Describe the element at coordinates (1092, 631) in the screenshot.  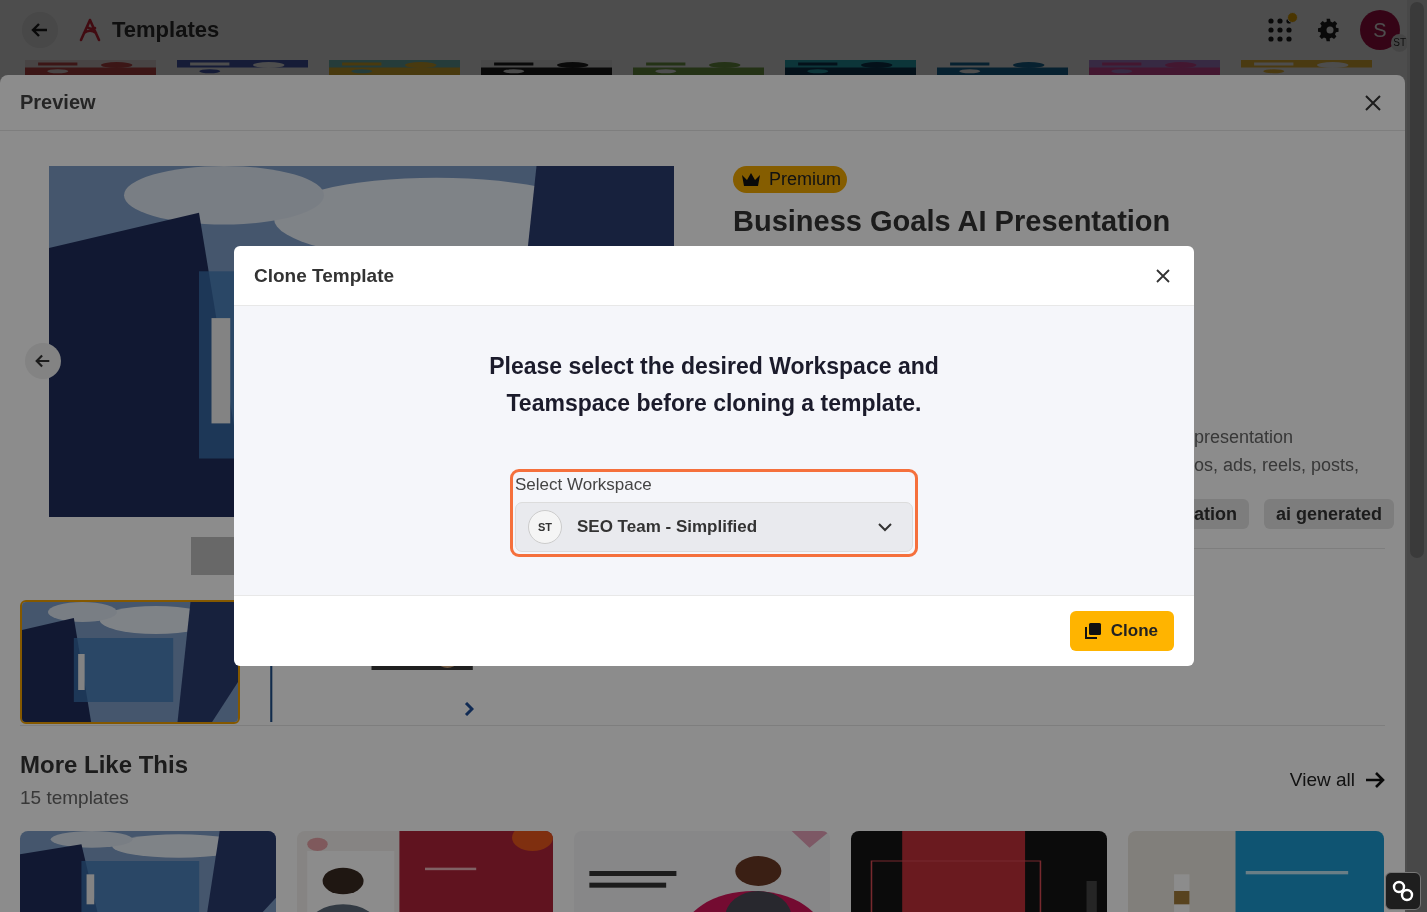
I see `copy-icon` at that location.